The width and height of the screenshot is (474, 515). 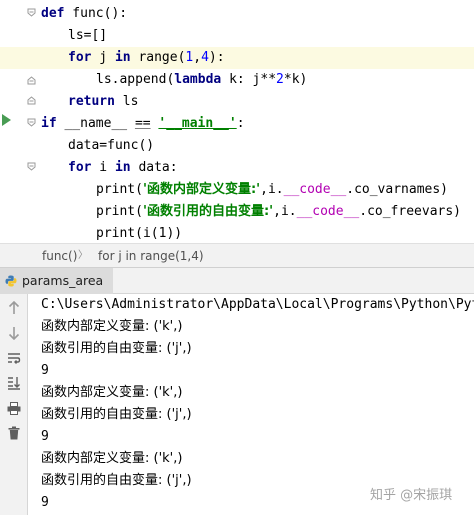 I want to click on code-token: k), so click(x=299, y=79).